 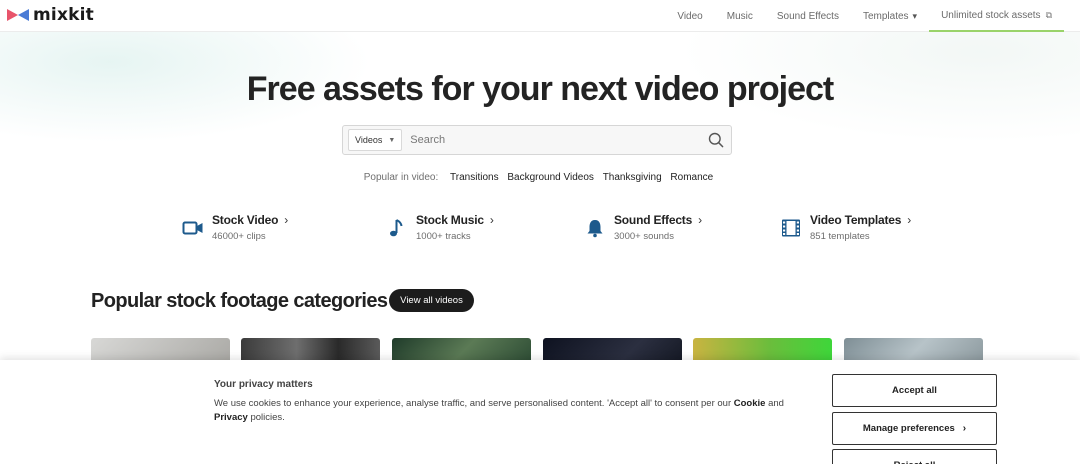 I want to click on caret-down-icon: ▼, so click(x=392, y=140).